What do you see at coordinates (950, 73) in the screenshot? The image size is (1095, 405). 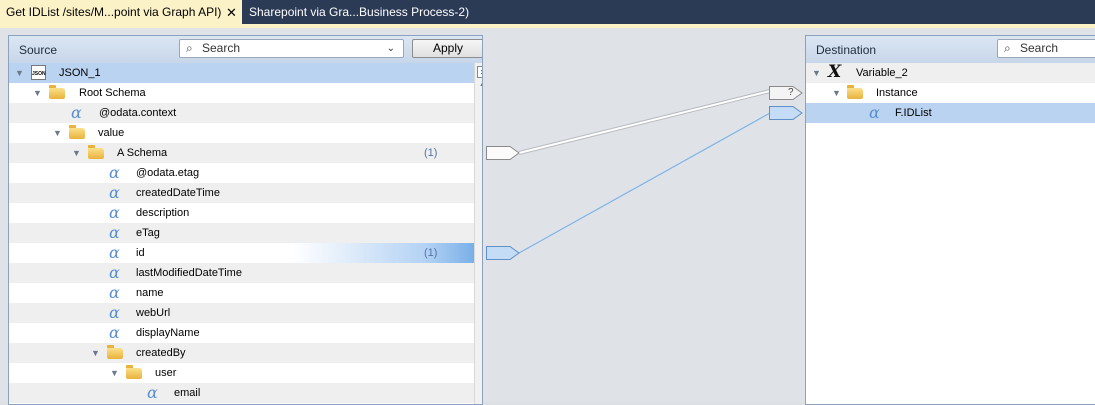 I see `tree-row-variable-2: ▼ X Variable_2` at bounding box center [950, 73].